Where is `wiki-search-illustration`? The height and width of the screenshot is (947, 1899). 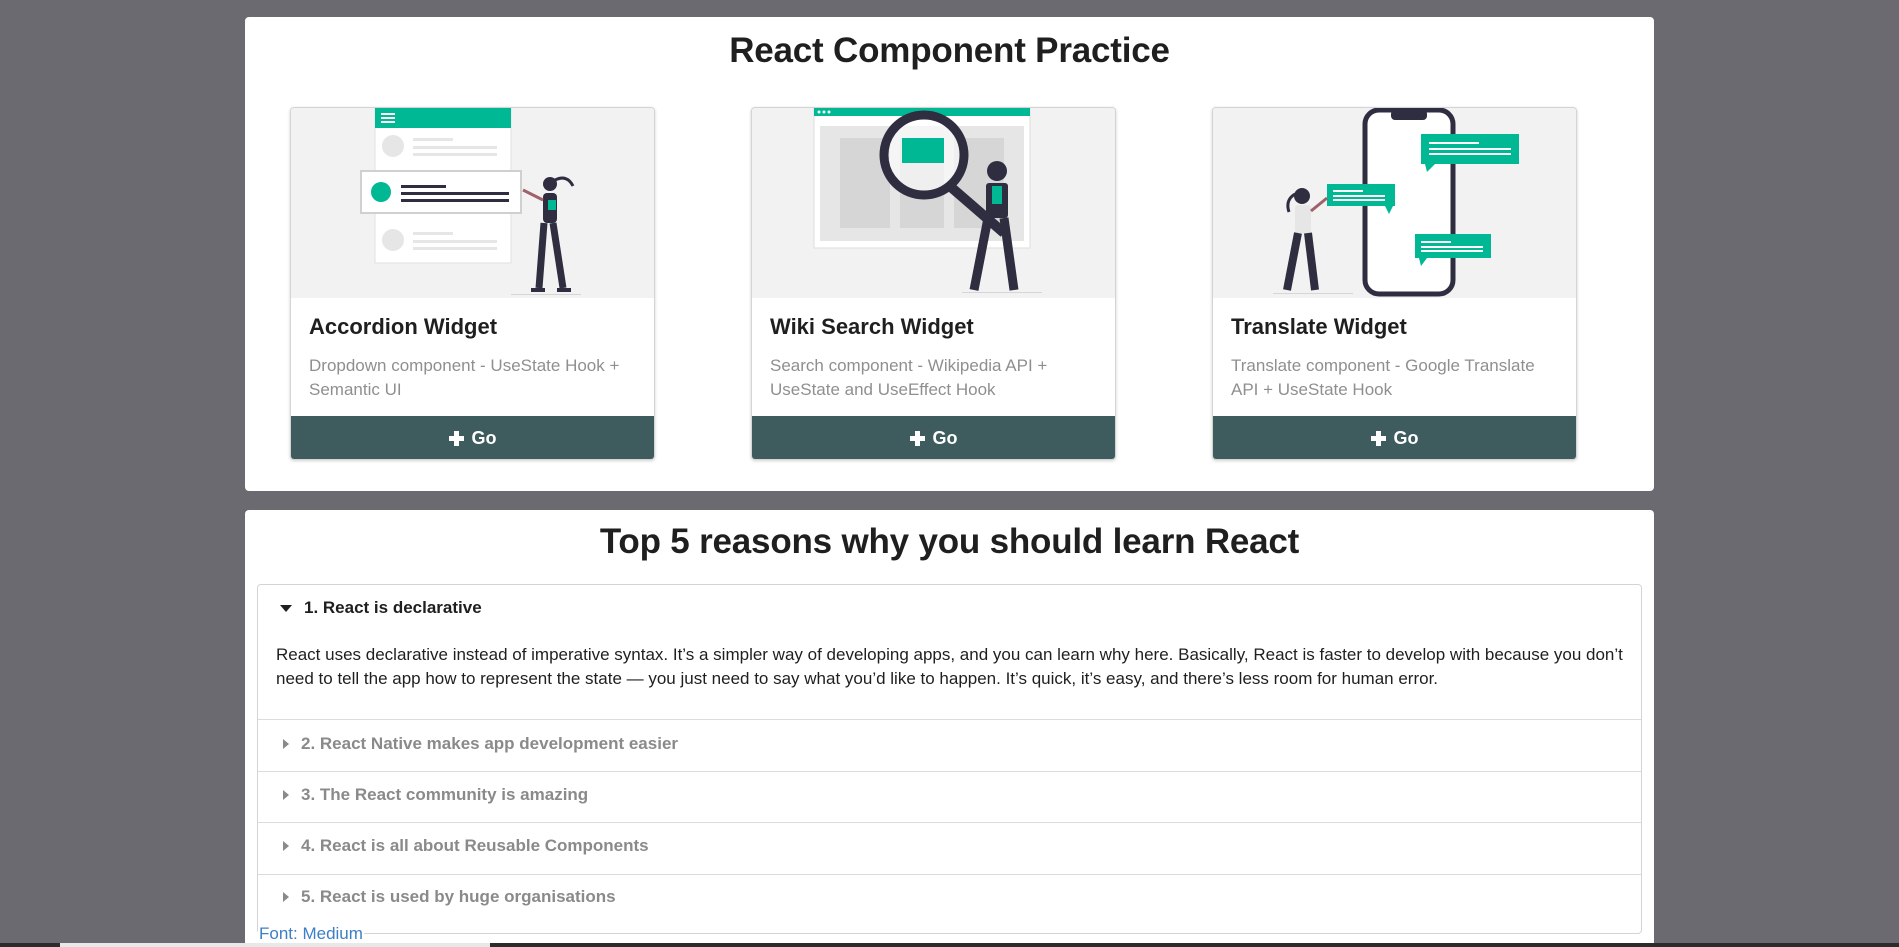
wiki-search-illustration is located at coordinates (933, 203).